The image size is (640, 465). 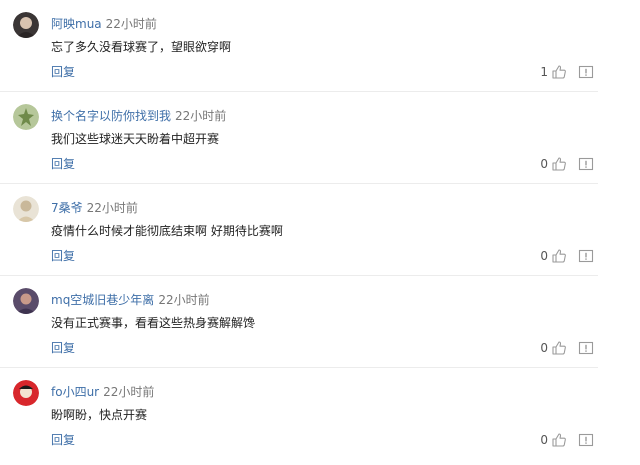 What do you see at coordinates (102, 300) in the screenshot?
I see `username: mq空城旧巷少年离` at bounding box center [102, 300].